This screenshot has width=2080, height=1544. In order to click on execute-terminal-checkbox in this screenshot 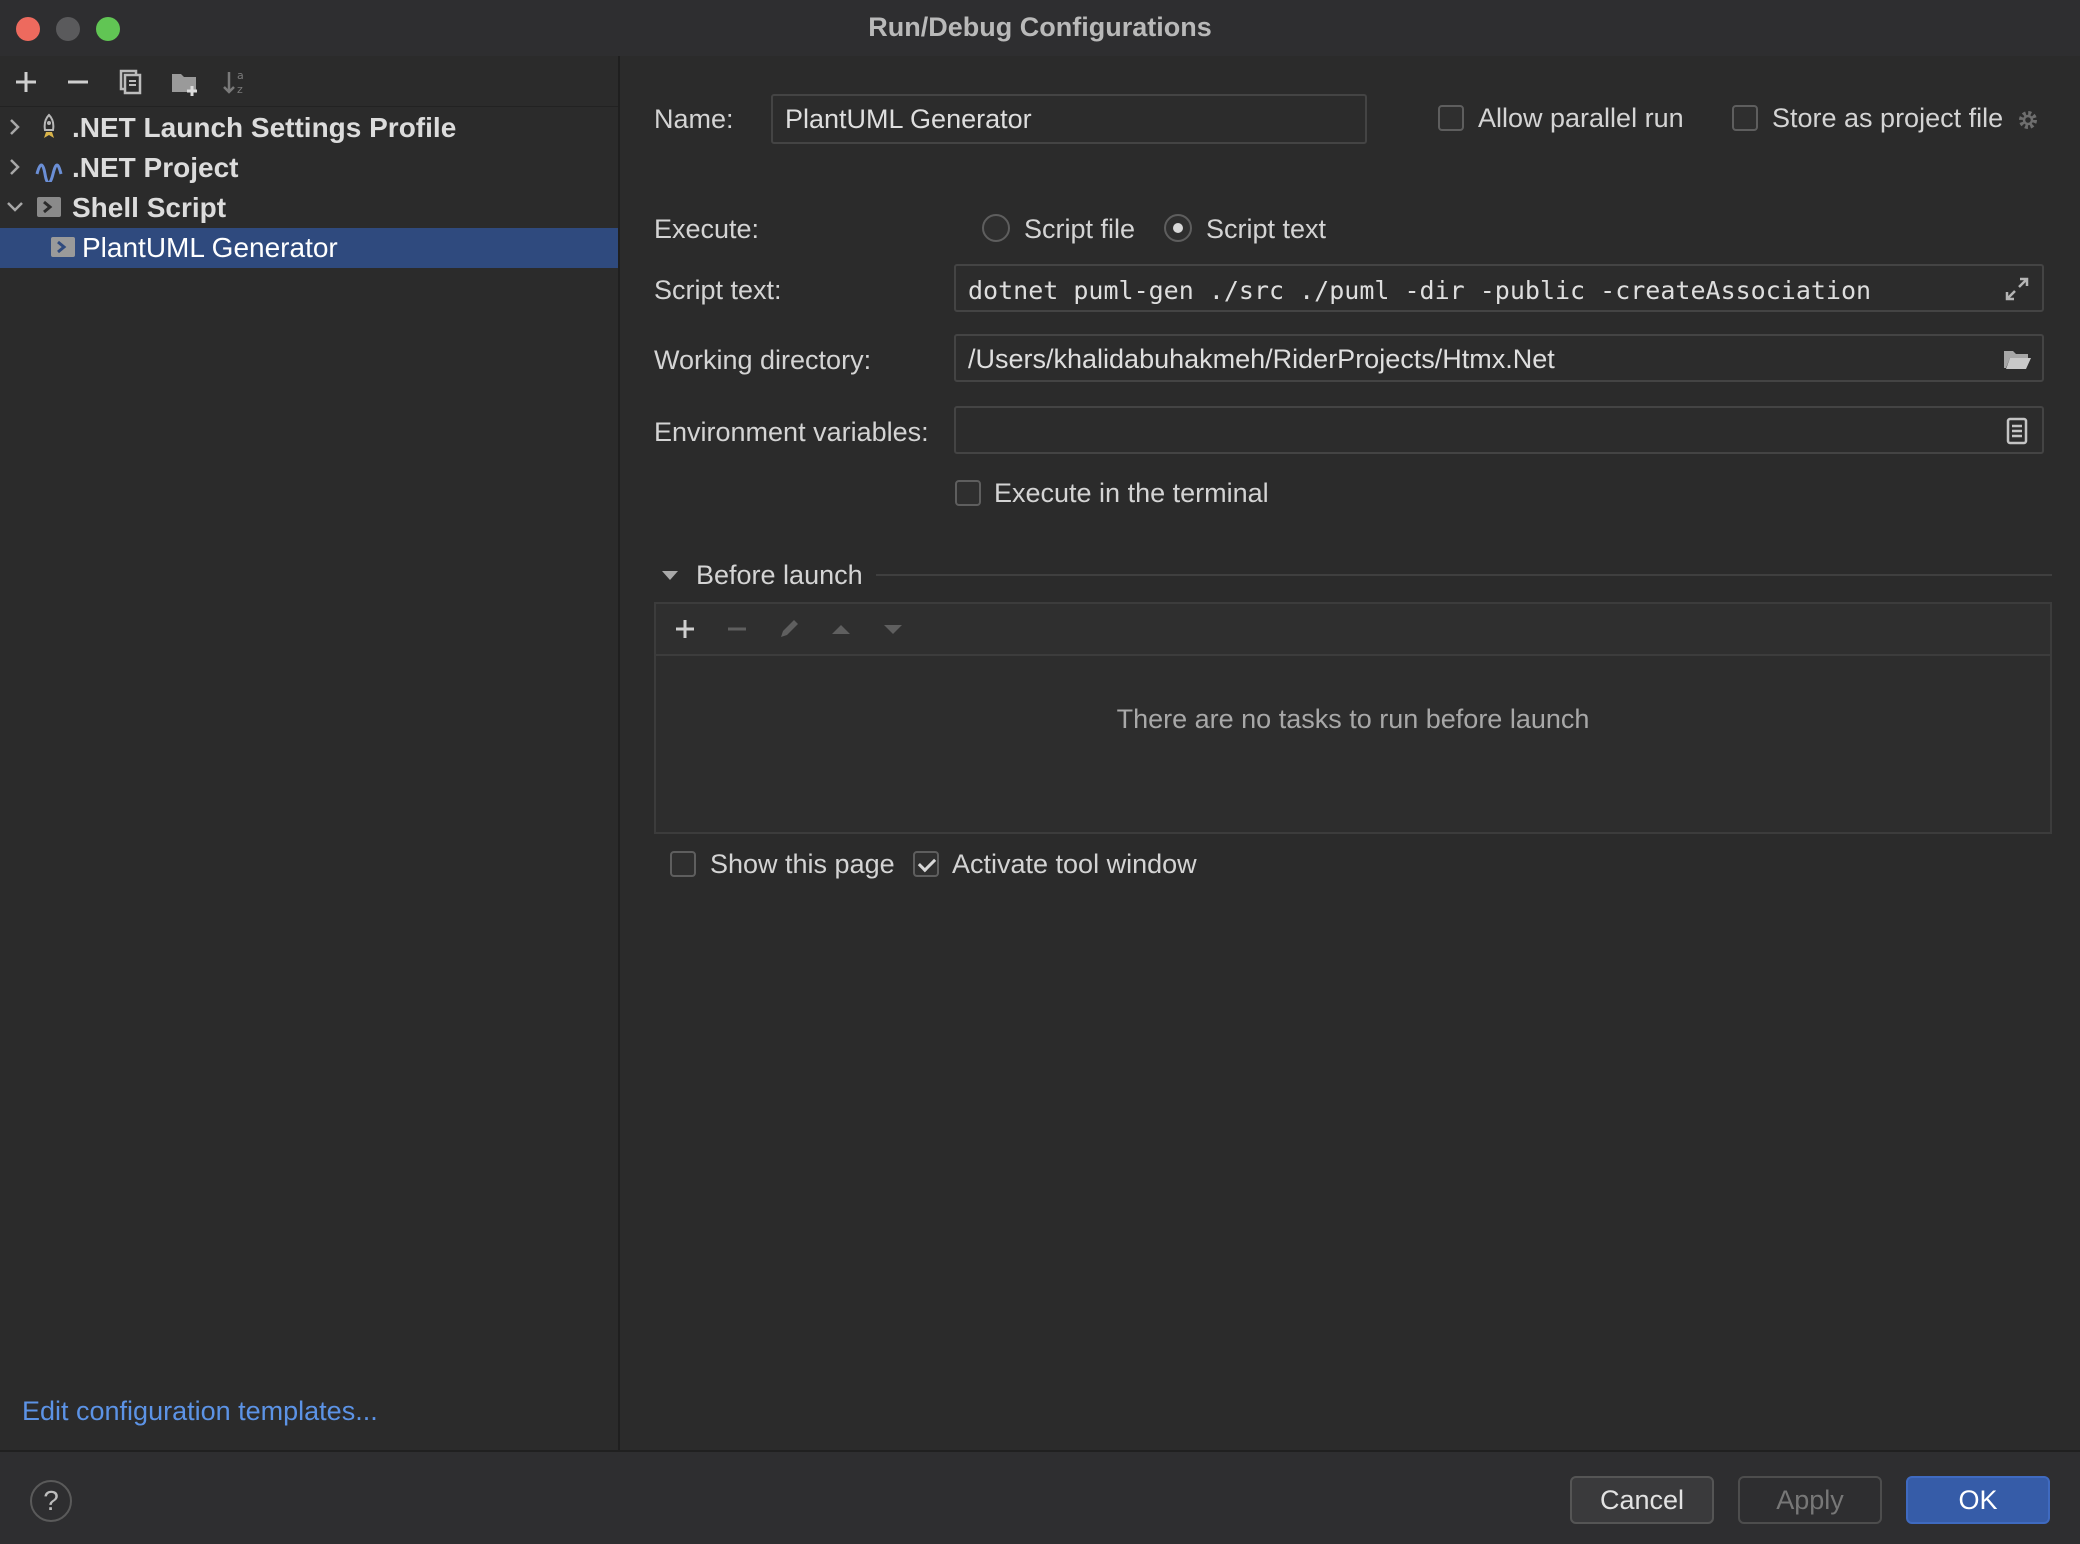, I will do `click(968, 493)`.